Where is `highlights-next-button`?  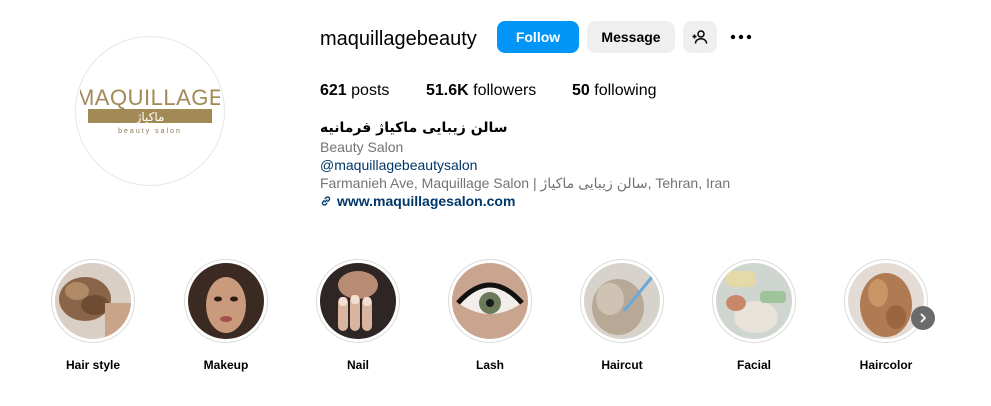
highlights-next-button is located at coordinates (923, 318).